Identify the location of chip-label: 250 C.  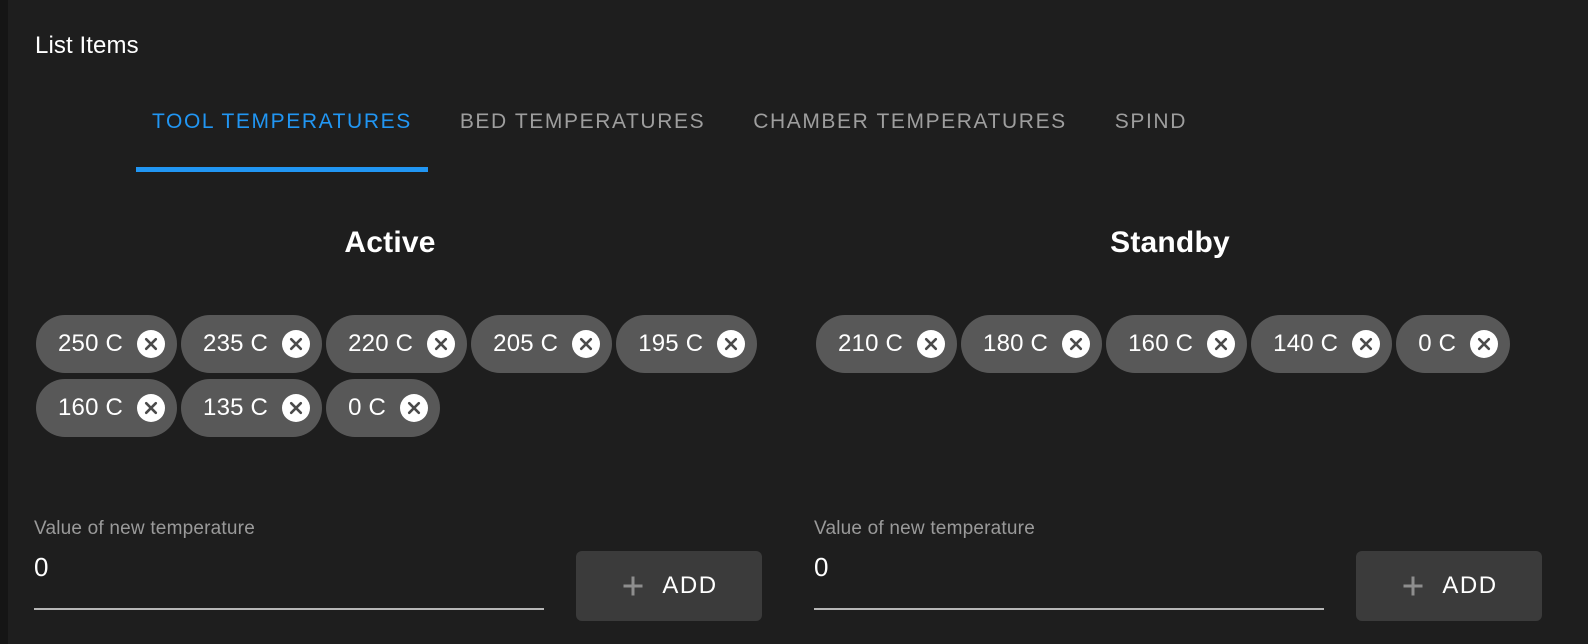
(91, 343).